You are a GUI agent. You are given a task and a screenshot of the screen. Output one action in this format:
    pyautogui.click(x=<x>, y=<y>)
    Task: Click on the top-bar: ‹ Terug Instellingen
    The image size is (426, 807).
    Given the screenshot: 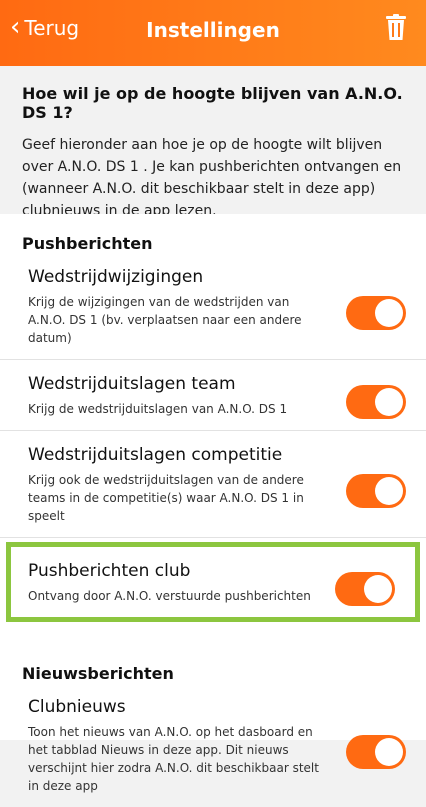 What is the action you would take?
    pyautogui.click(x=213, y=33)
    